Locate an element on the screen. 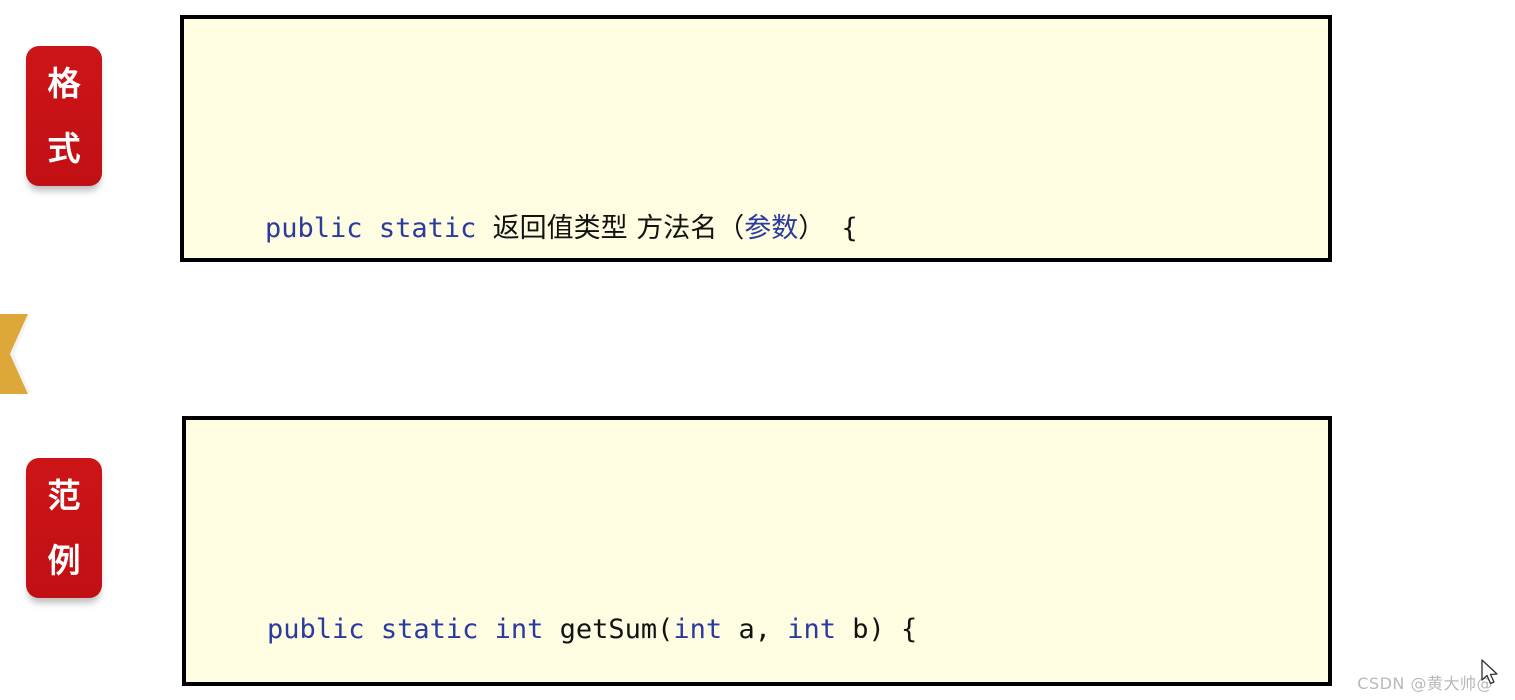 The image size is (1515, 700). badge-example-char-2: 例 is located at coordinates (64, 560).